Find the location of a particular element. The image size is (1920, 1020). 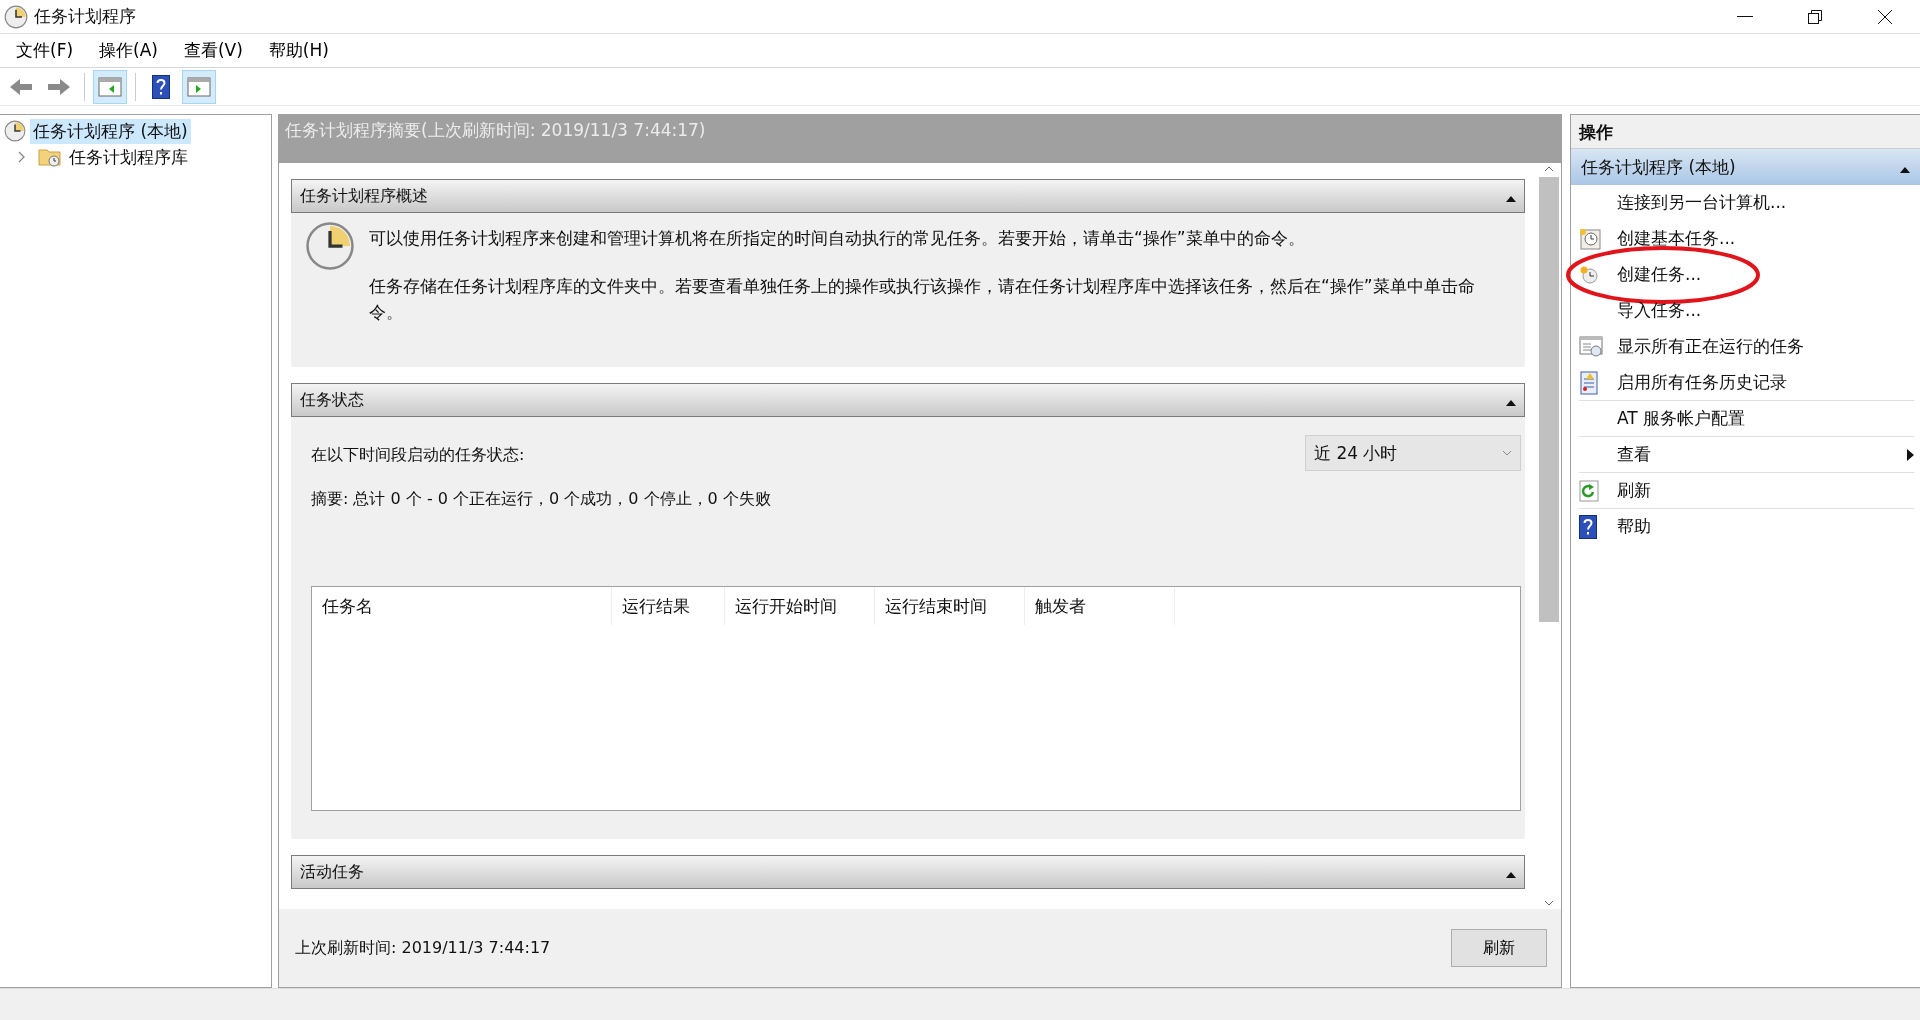

close-icon is located at coordinates (1885, 16).